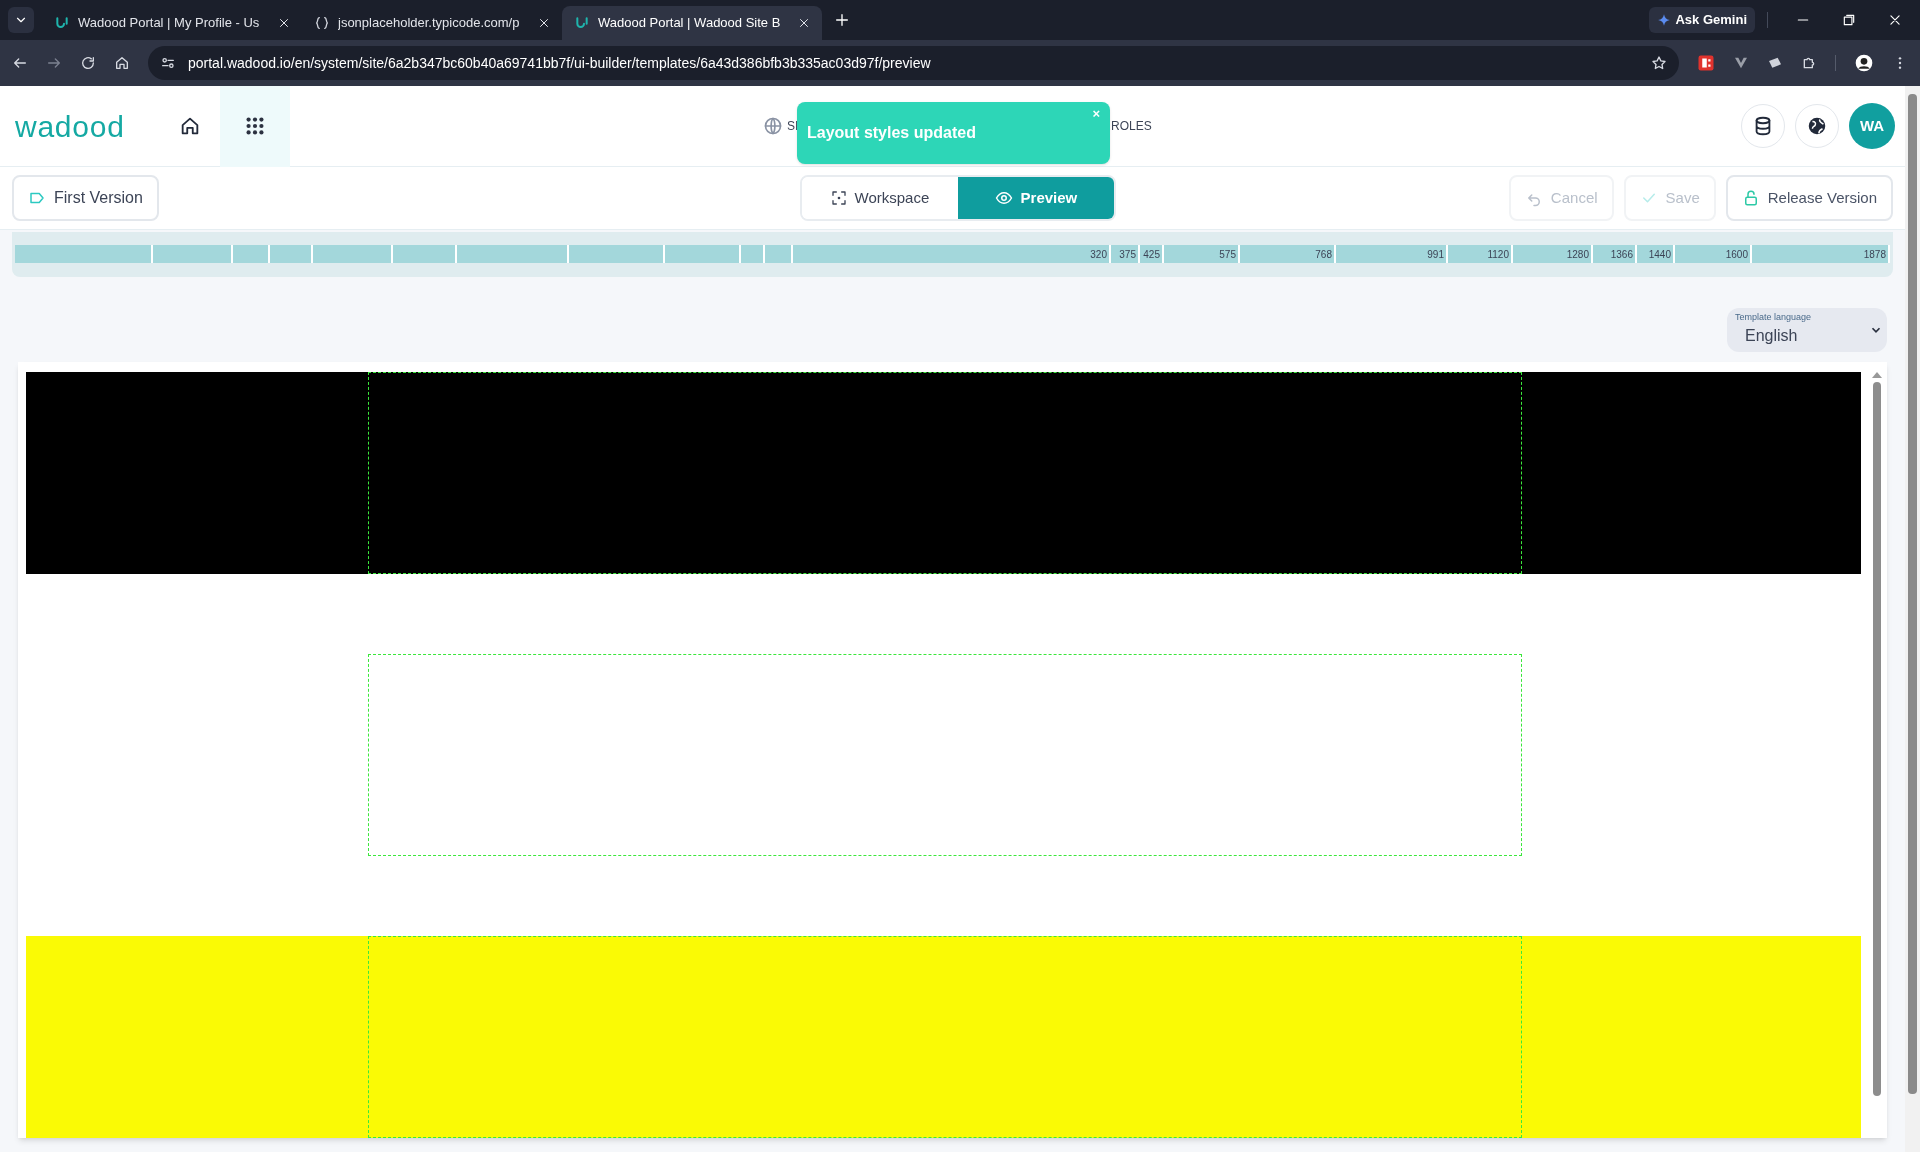 This screenshot has width=1920, height=1152. What do you see at coordinates (690, 23) in the screenshot?
I see `tab-title: Wadood Portal | Wadood Site B` at bounding box center [690, 23].